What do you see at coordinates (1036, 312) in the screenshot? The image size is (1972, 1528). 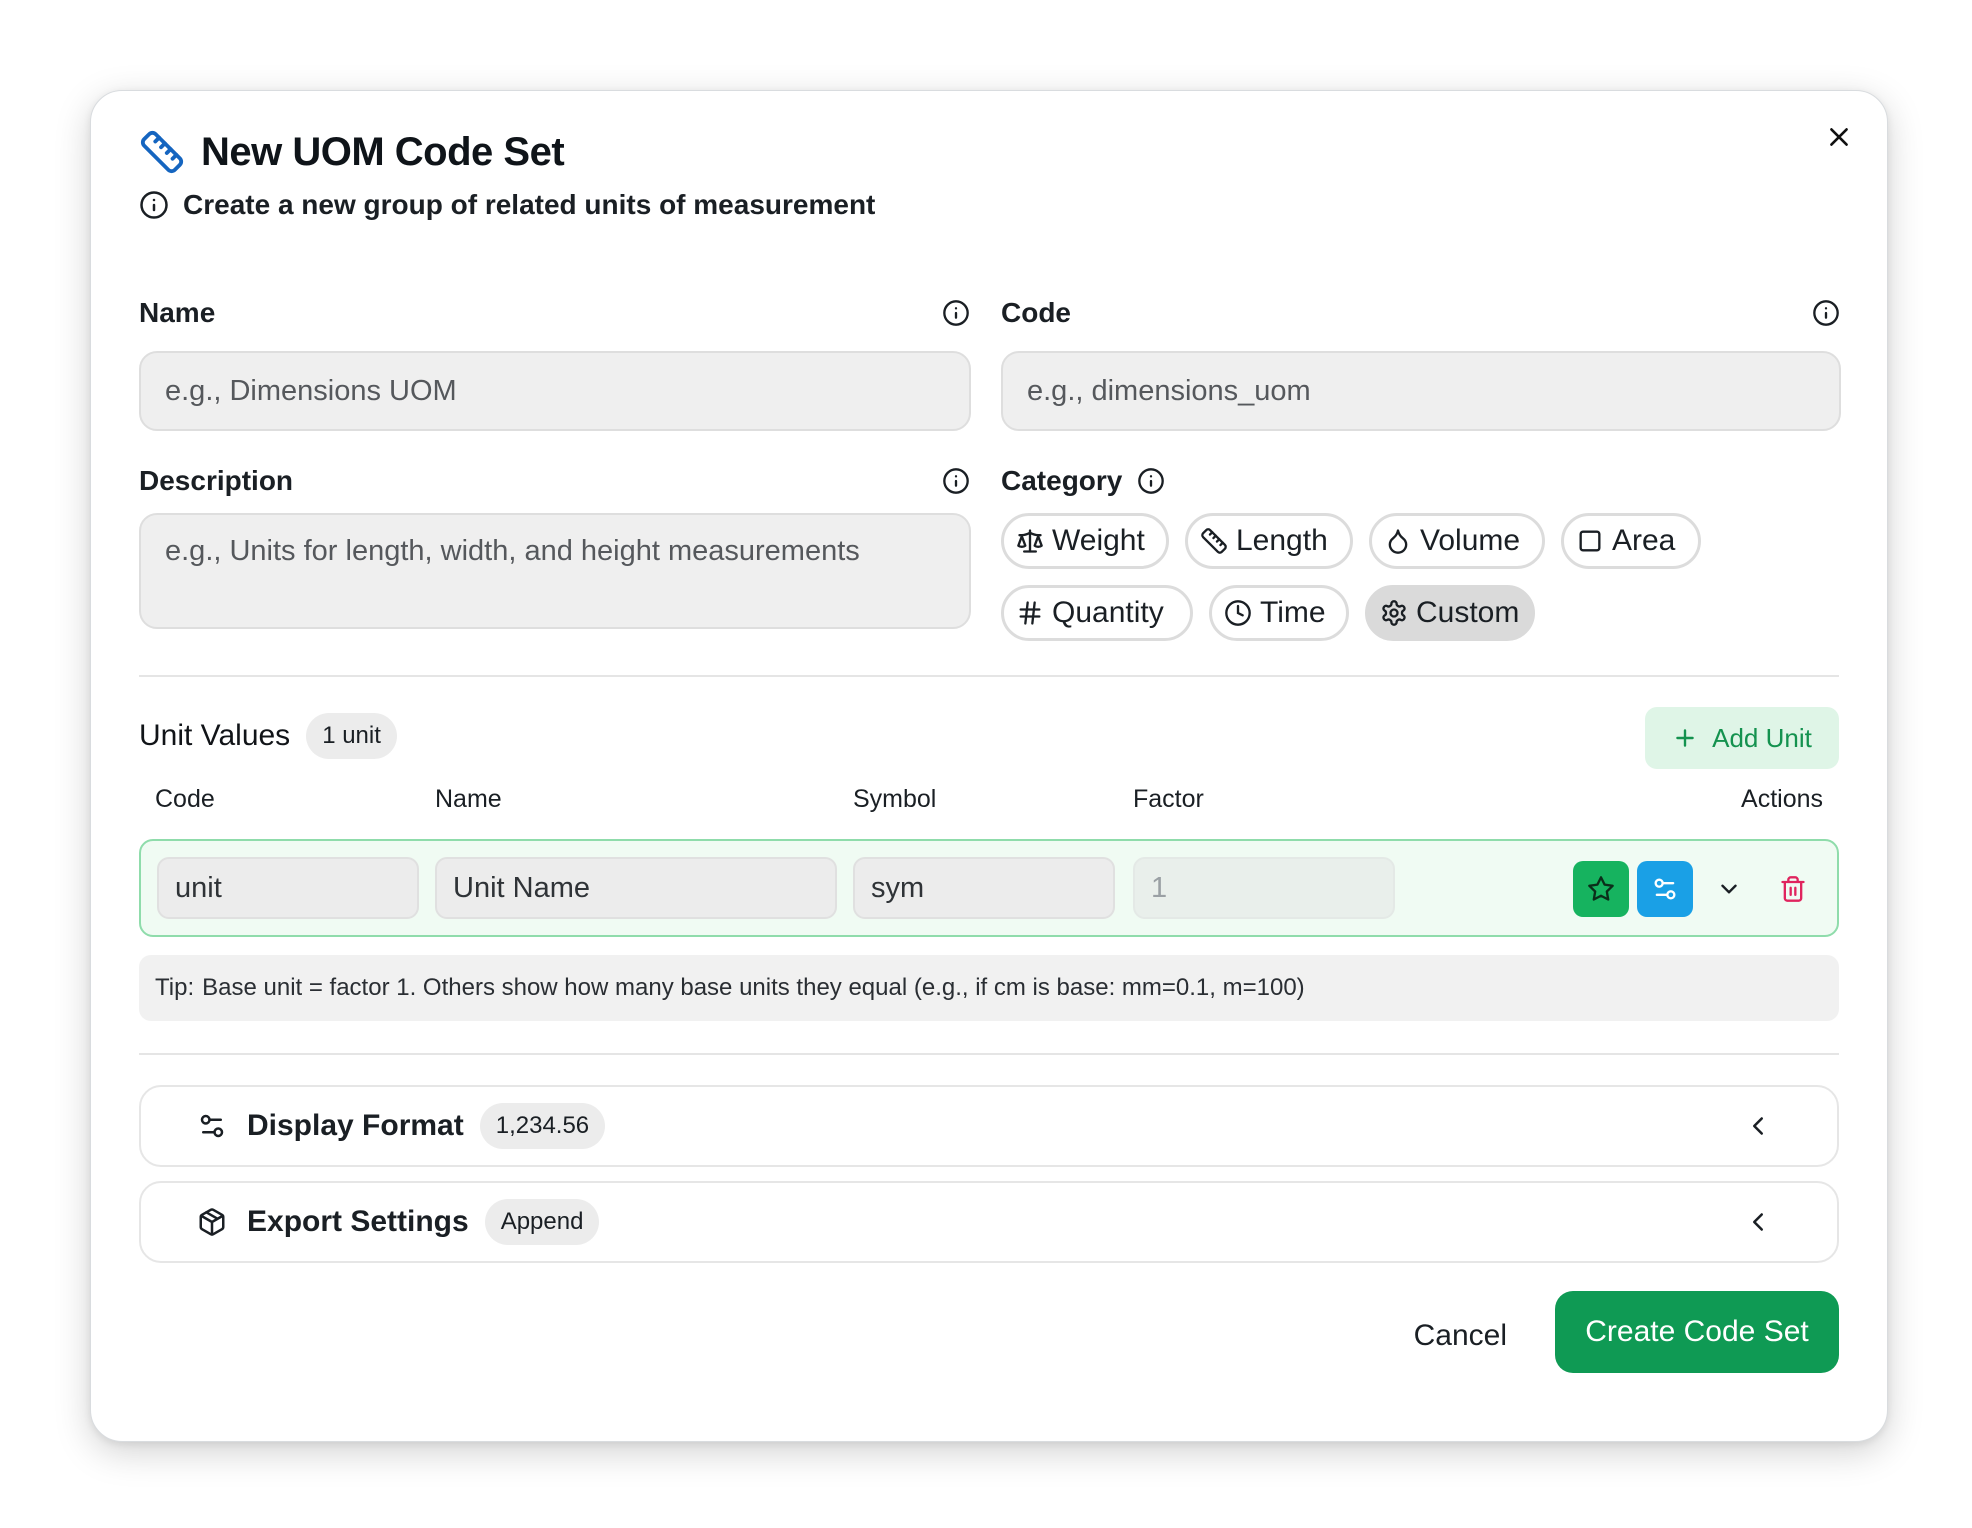 I see `code-label: Code` at bounding box center [1036, 312].